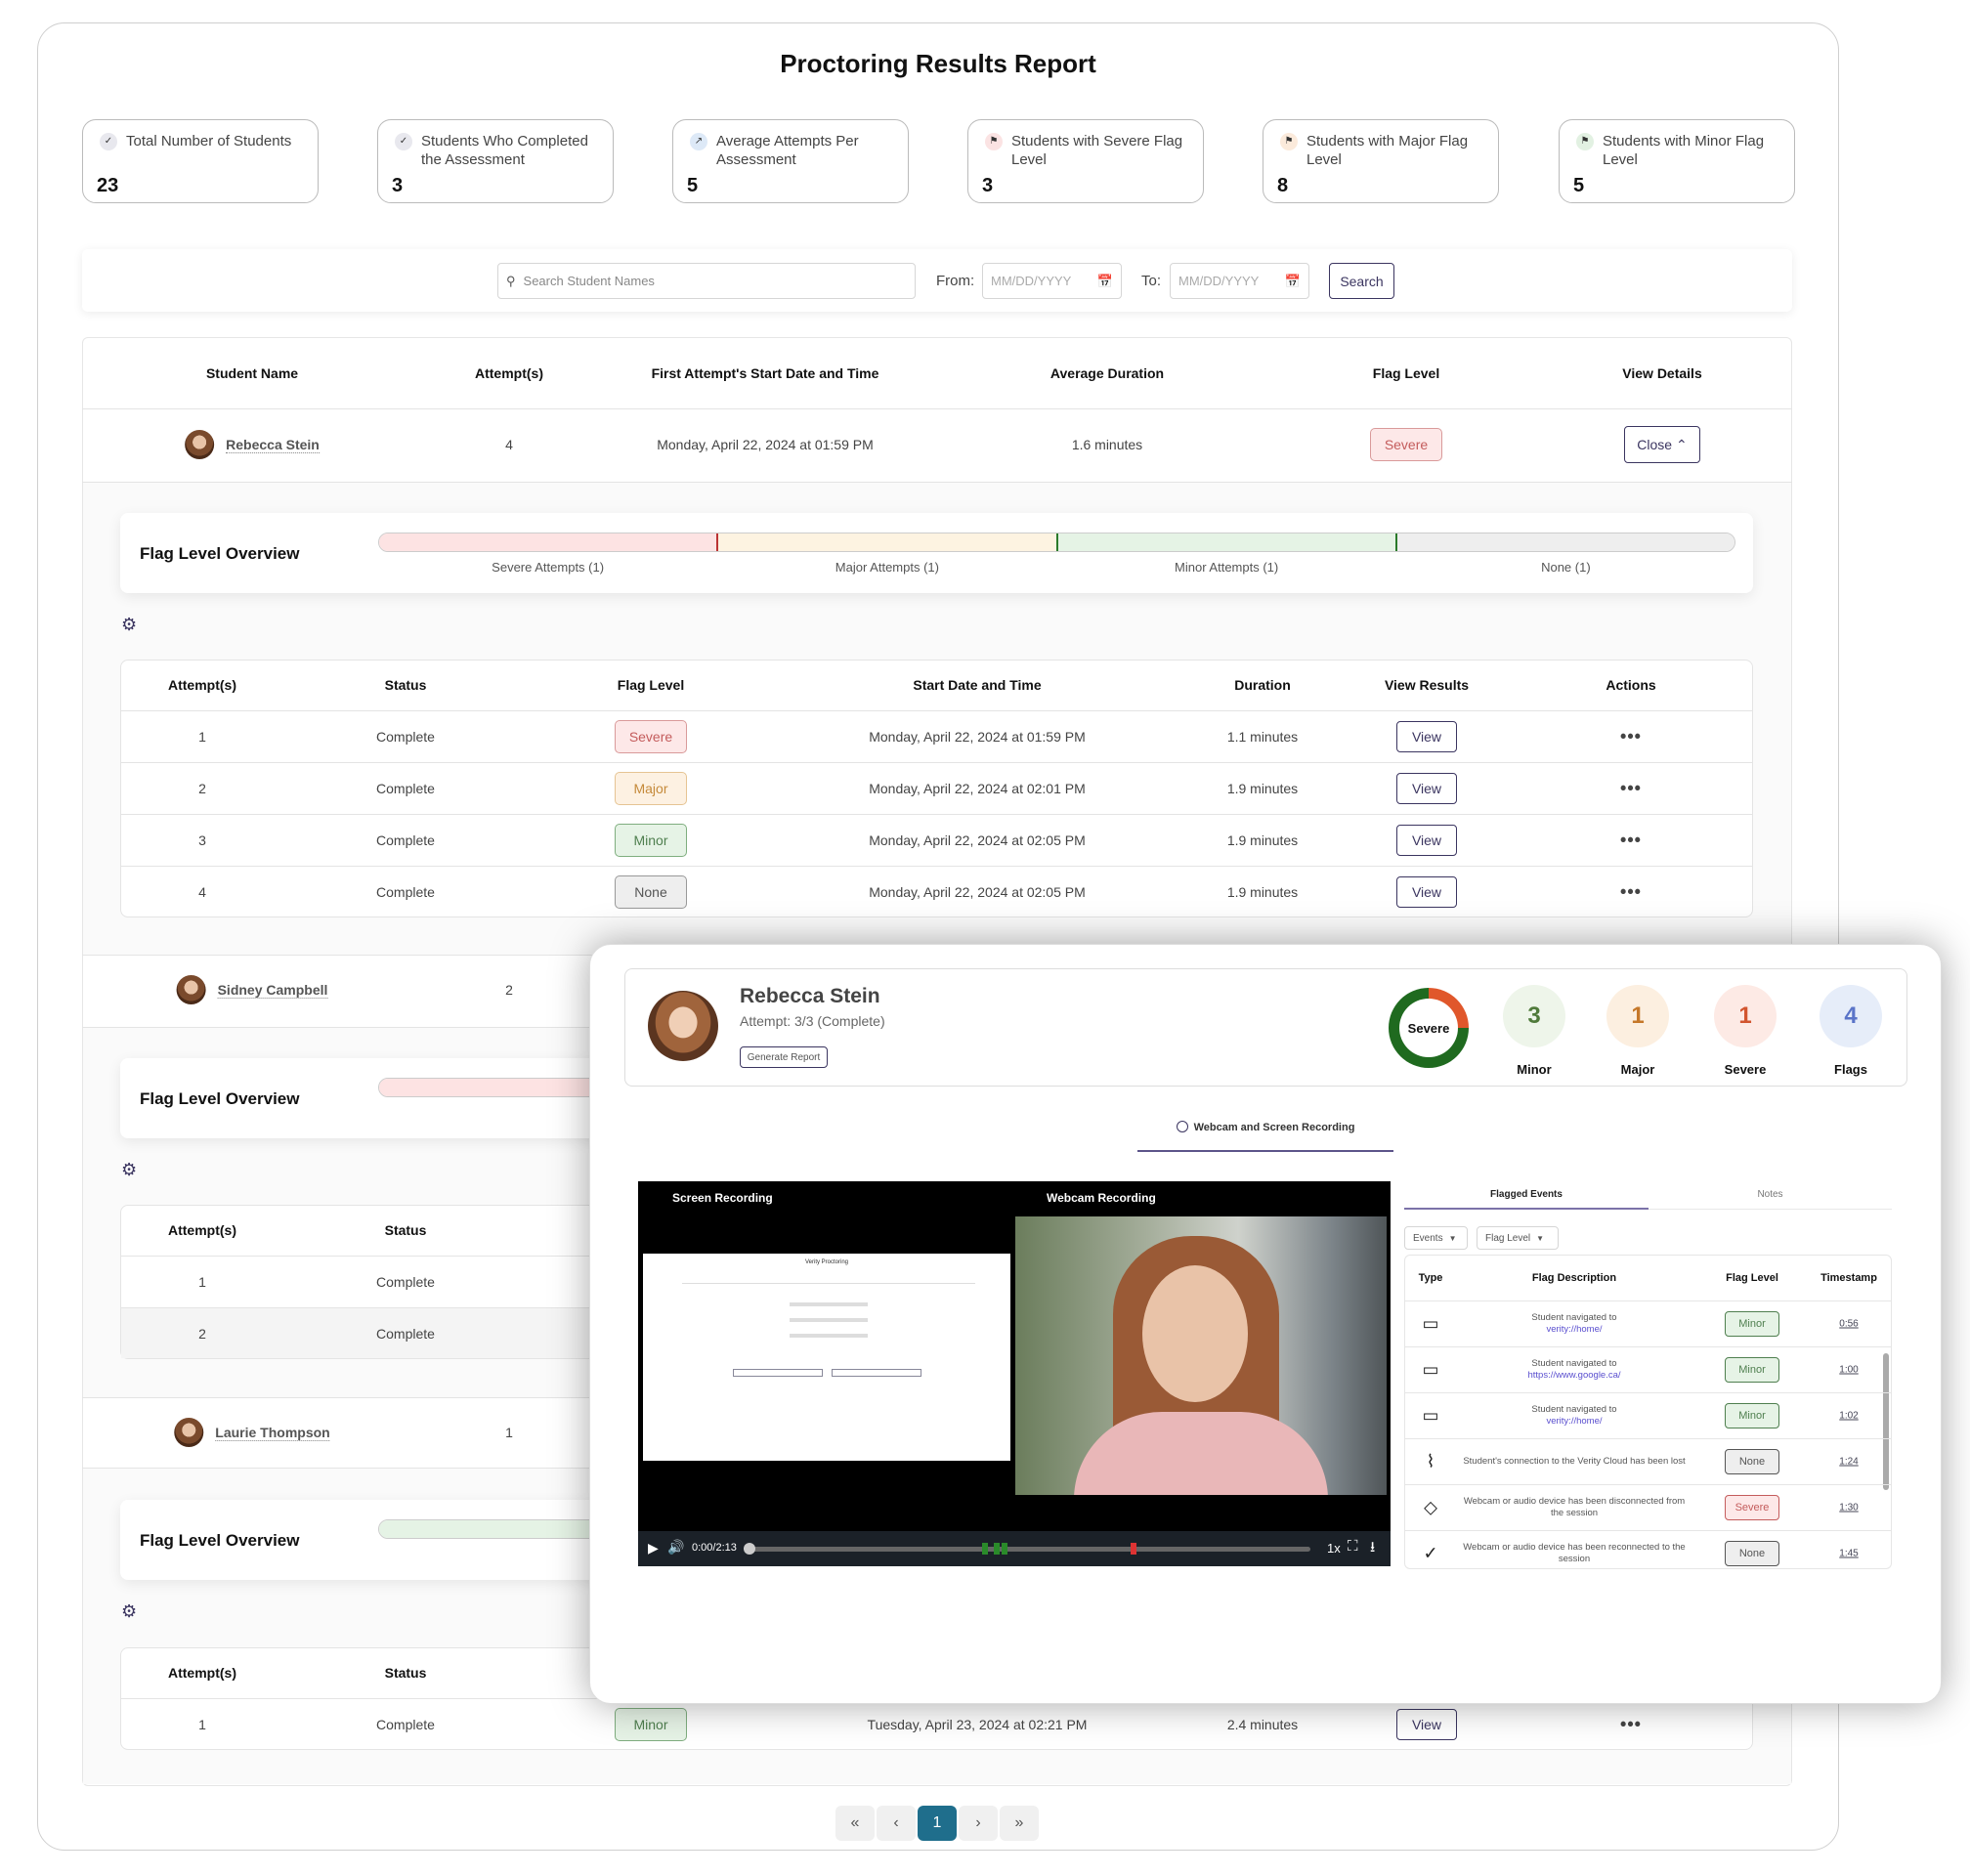 This screenshot has height=1876, width=1970. What do you see at coordinates (1107, 444) in the screenshot?
I see `average-duration: 1.6 minutes` at bounding box center [1107, 444].